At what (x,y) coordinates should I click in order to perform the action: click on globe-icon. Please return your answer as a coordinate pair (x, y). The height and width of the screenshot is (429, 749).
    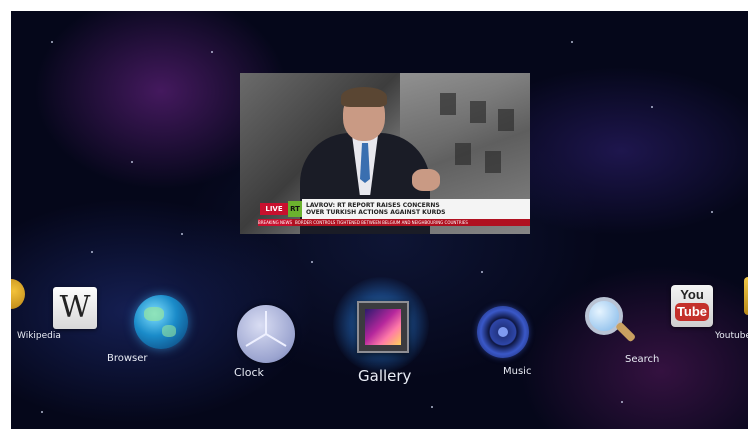
    Looking at the image, I should click on (161, 322).